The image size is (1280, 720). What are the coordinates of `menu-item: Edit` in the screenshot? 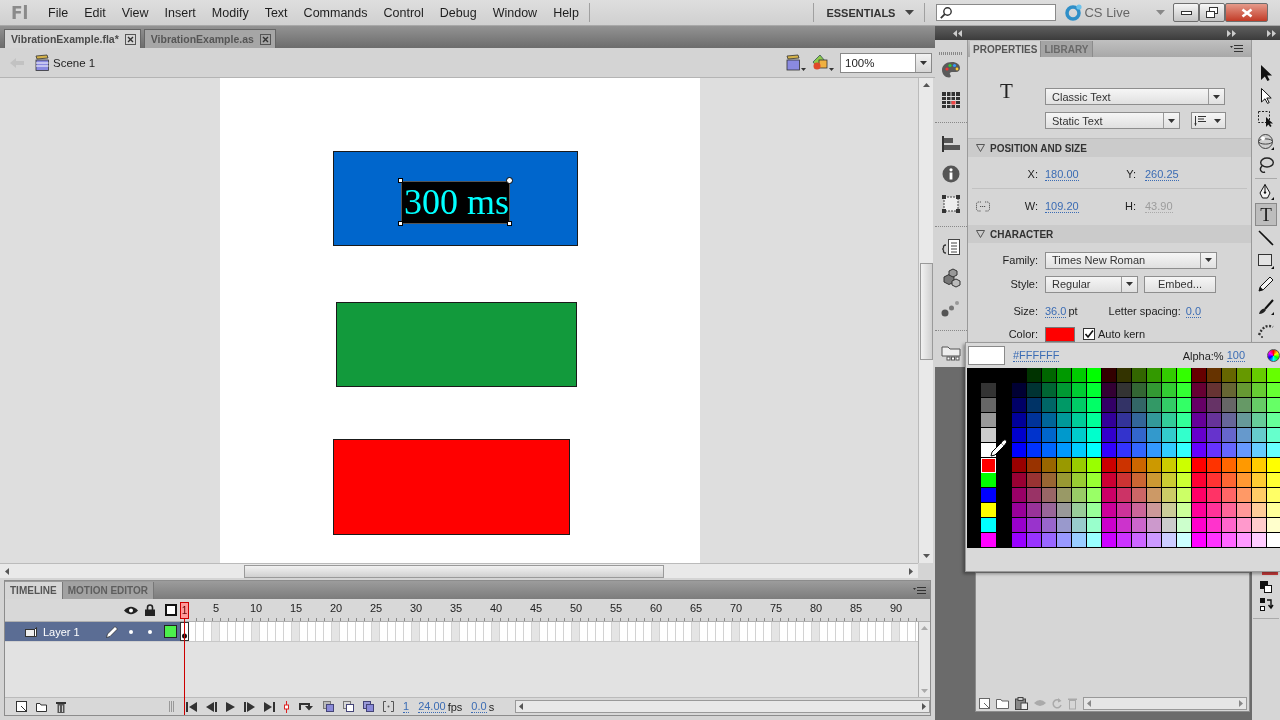 It's located at (95, 12).